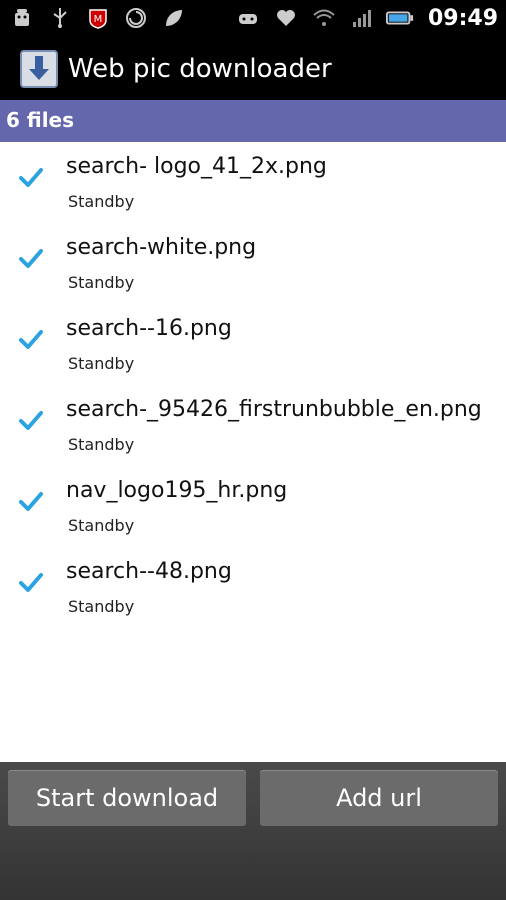  I want to click on usb-icon, so click(60, 18).